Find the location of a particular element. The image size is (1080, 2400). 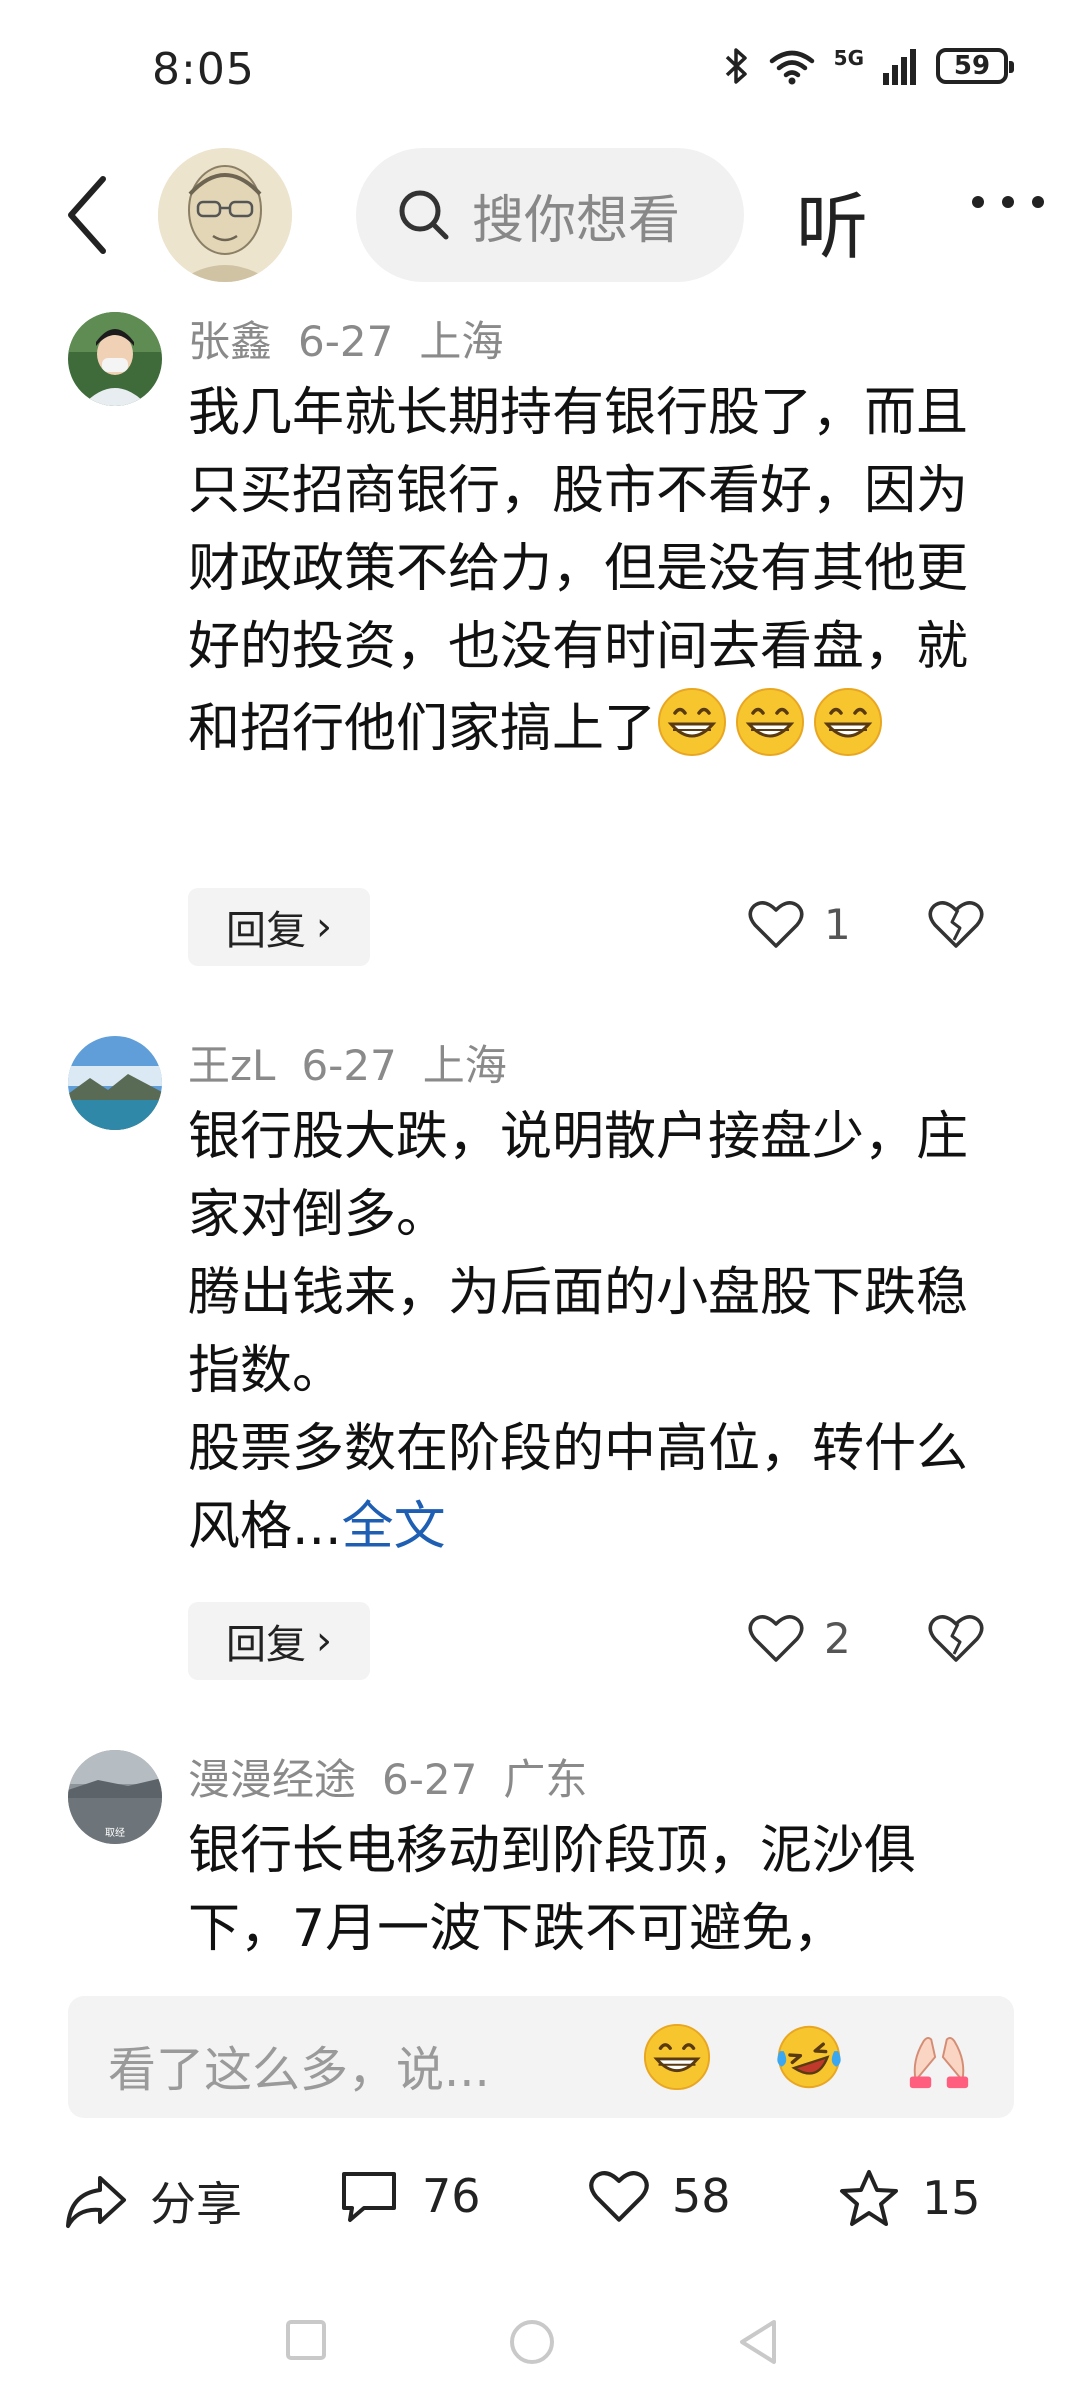

system-navigation-bar is located at coordinates (540, 2350).